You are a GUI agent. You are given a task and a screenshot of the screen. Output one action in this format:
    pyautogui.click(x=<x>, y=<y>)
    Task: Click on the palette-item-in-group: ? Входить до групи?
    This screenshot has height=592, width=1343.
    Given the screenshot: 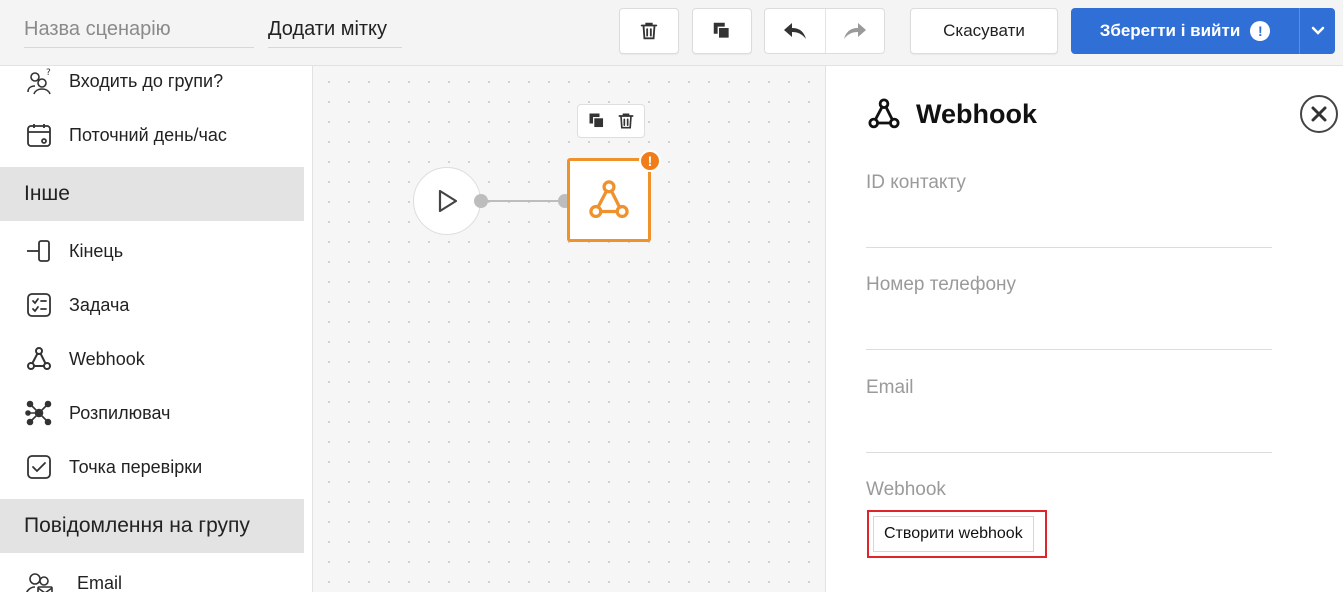 What is the action you would take?
    pyautogui.click(x=152, y=87)
    